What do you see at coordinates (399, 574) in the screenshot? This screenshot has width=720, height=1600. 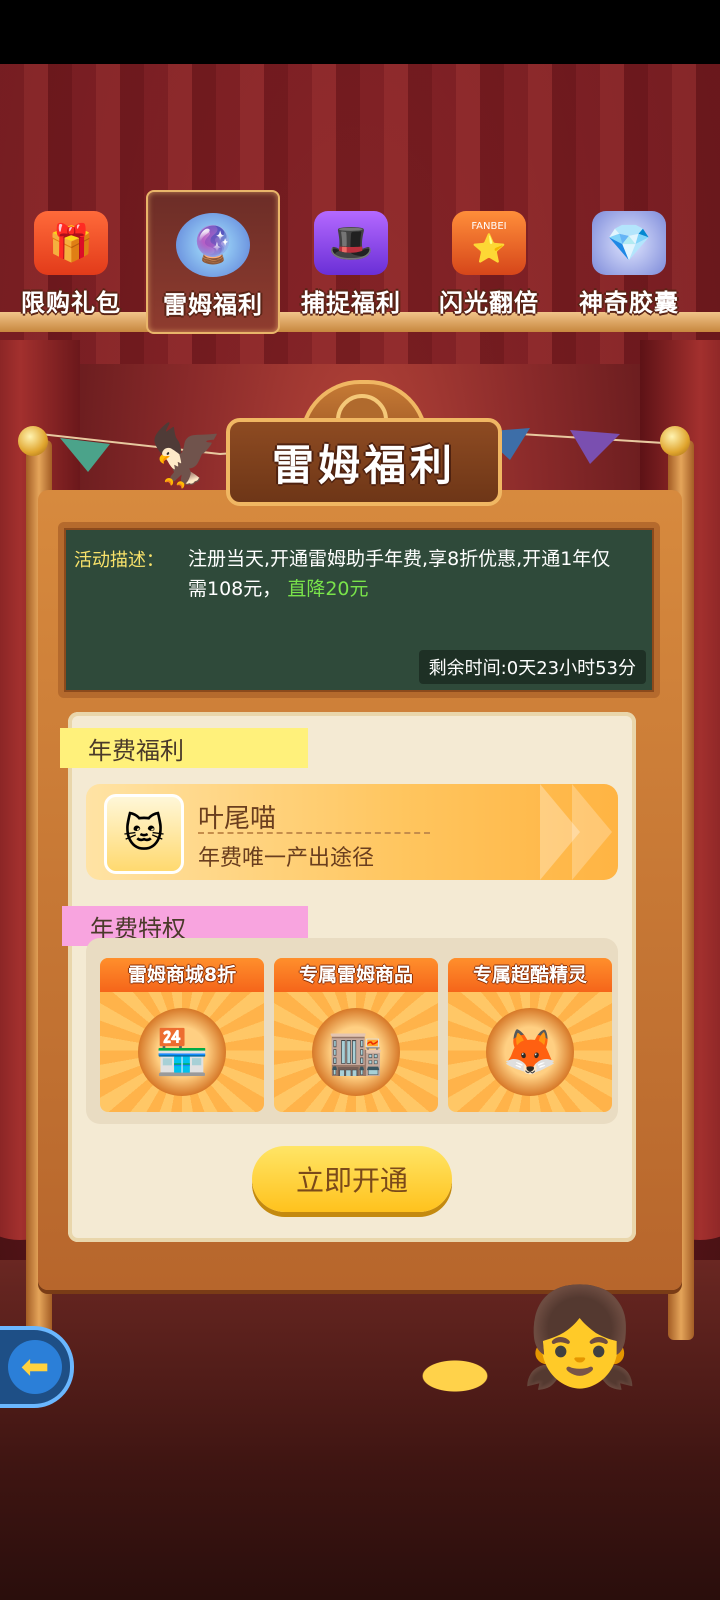 I see `activity-text: 注册当天,开通雷姆助手年费,享8折优惠,开通1年仅需108元，` at bounding box center [399, 574].